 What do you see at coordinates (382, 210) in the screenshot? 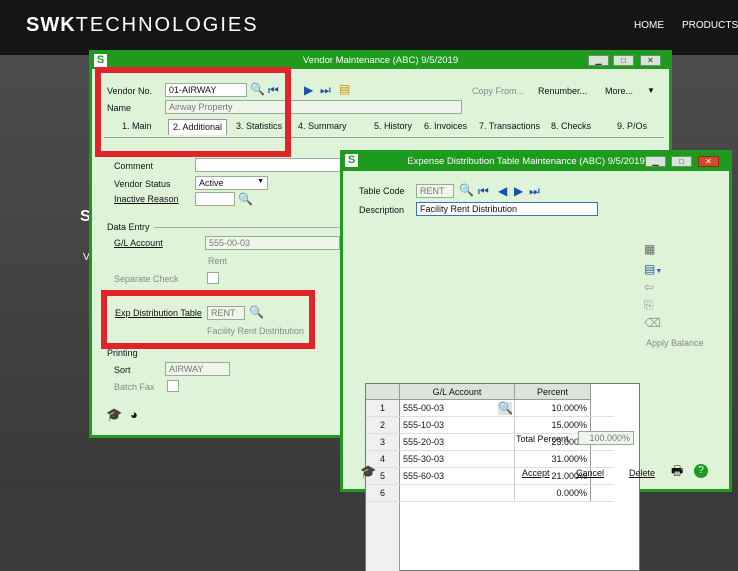
I see `description-label: Description` at bounding box center [382, 210].